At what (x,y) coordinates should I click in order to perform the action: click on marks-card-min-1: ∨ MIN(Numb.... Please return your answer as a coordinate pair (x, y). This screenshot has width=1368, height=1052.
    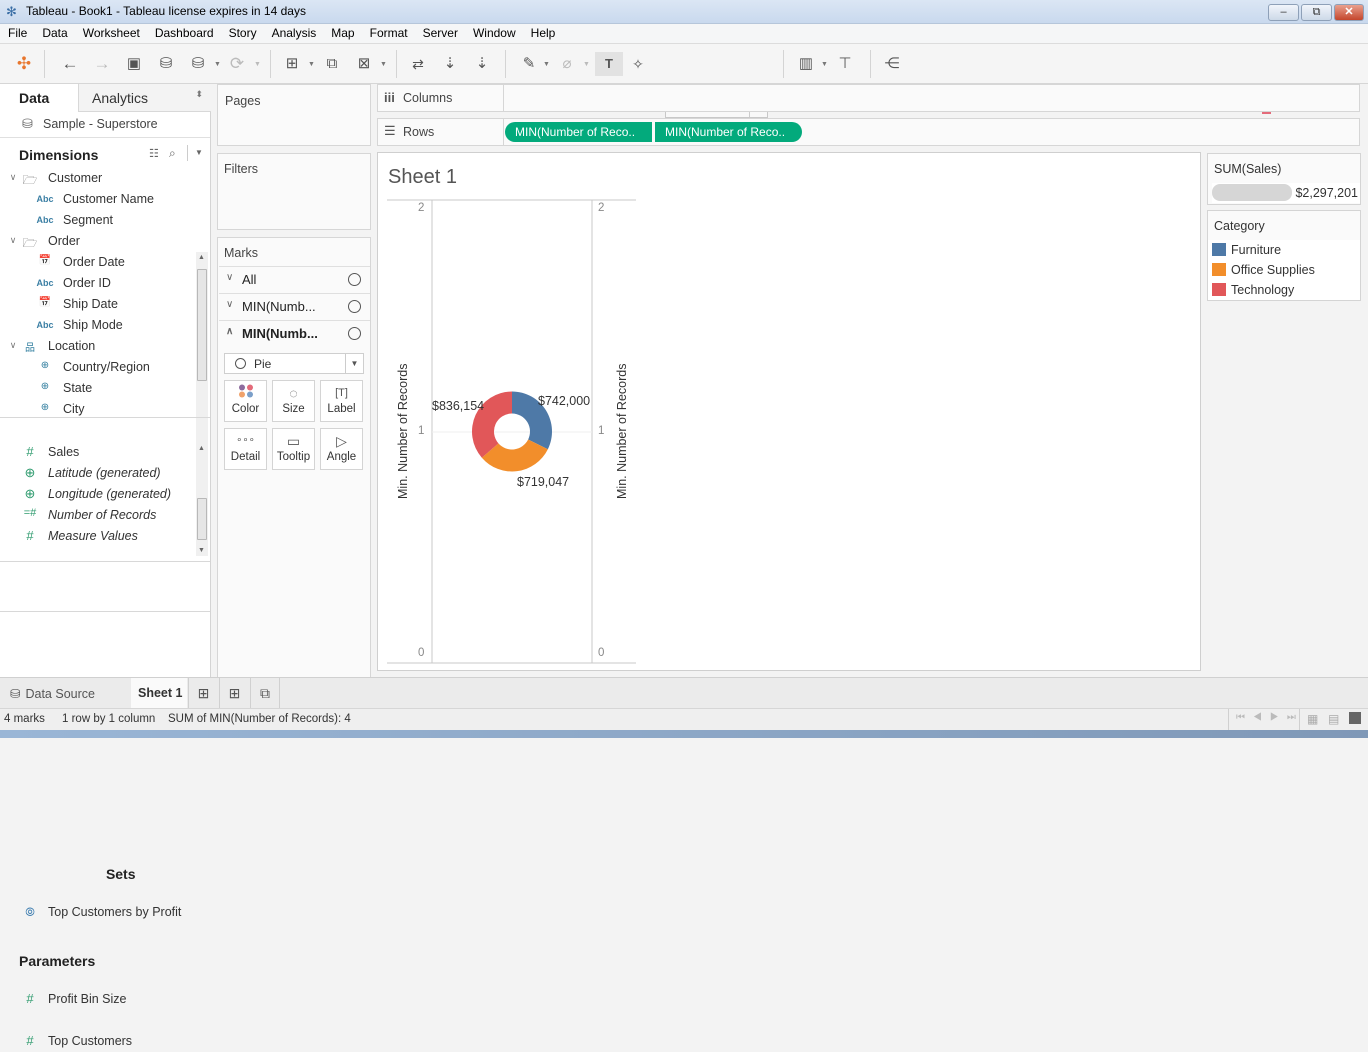
    Looking at the image, I should click on (294, 306).